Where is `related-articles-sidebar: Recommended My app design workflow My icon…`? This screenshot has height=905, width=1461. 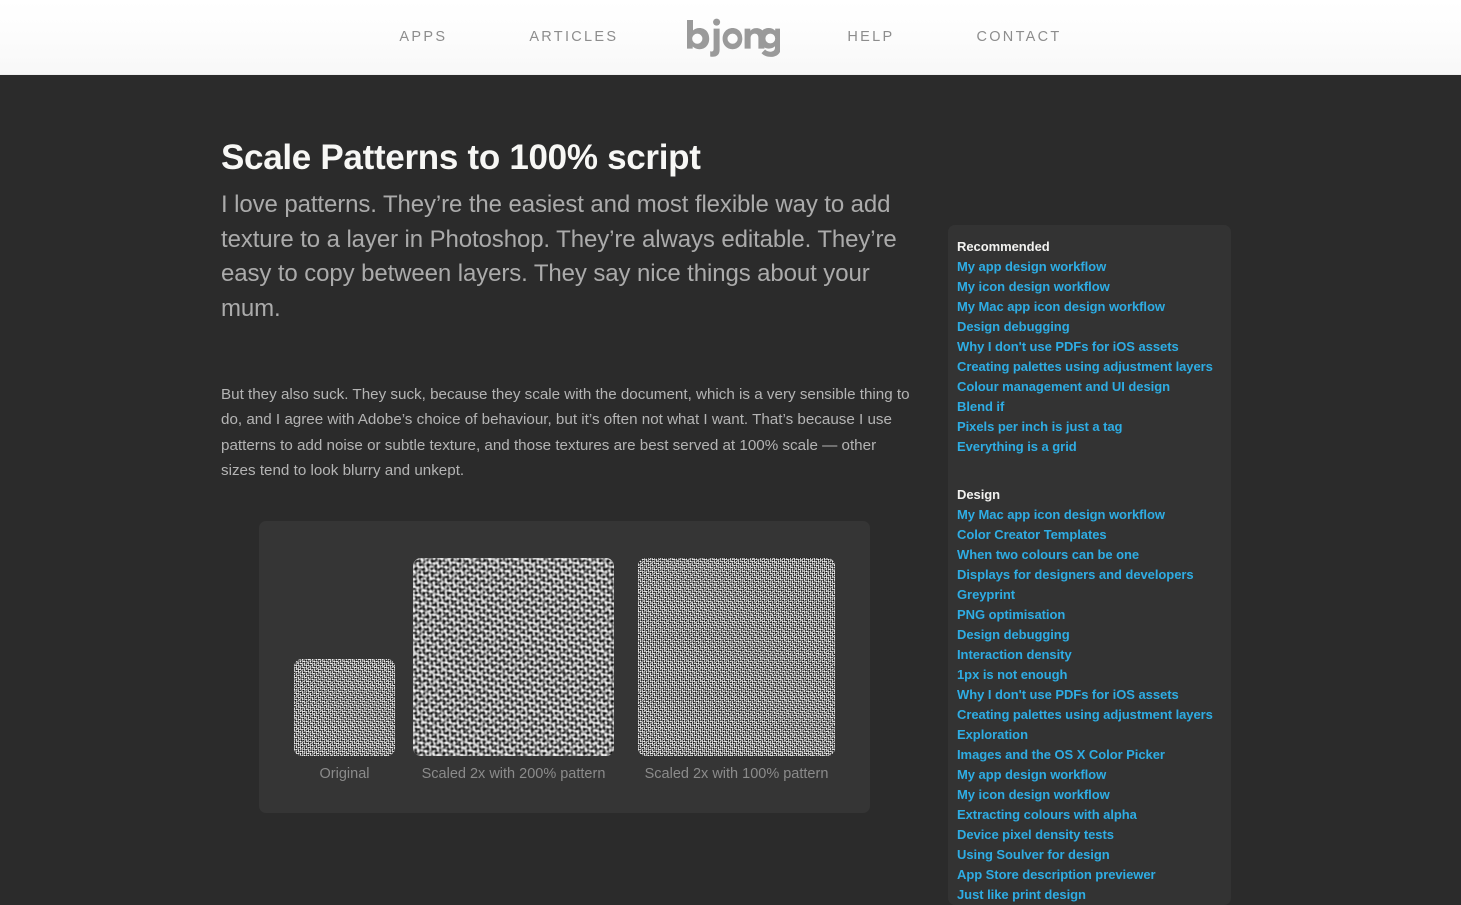
related-articles-sidebar: Recommended My app design workflow My icon… is located at coordinates (1089, 565).